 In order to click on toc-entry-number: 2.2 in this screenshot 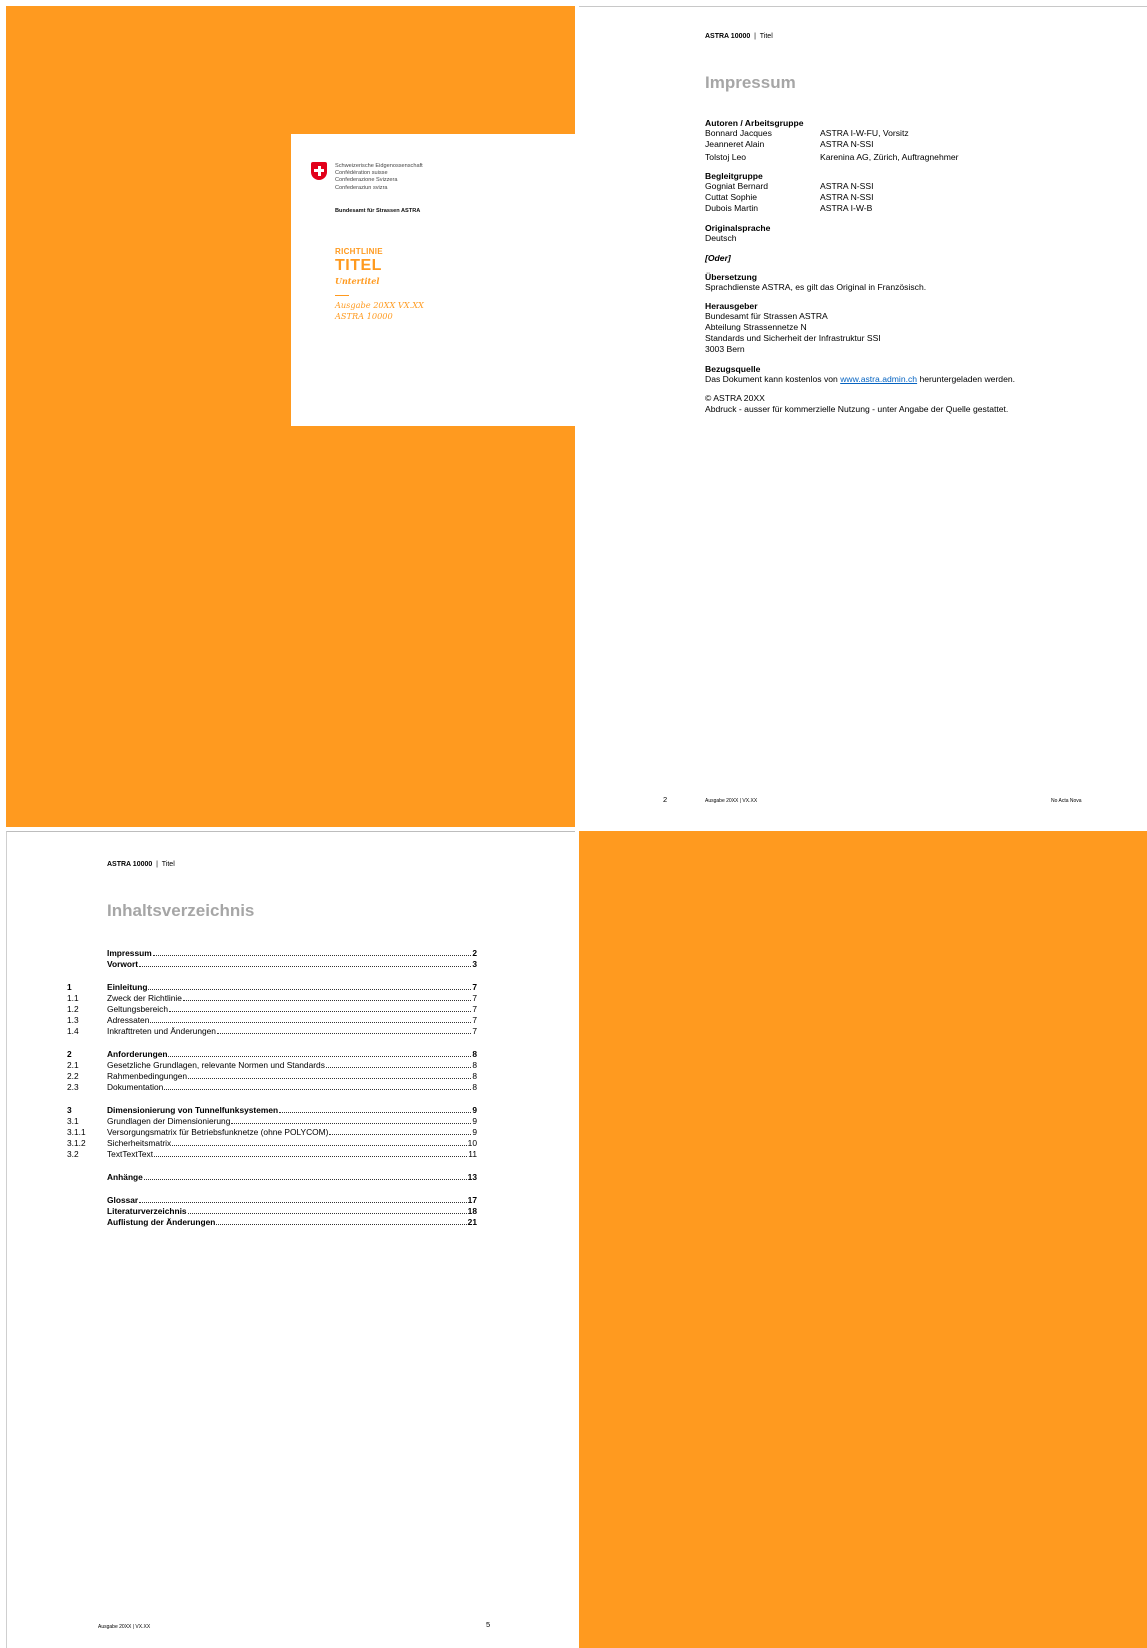, I will do `click(73, 1076)`.